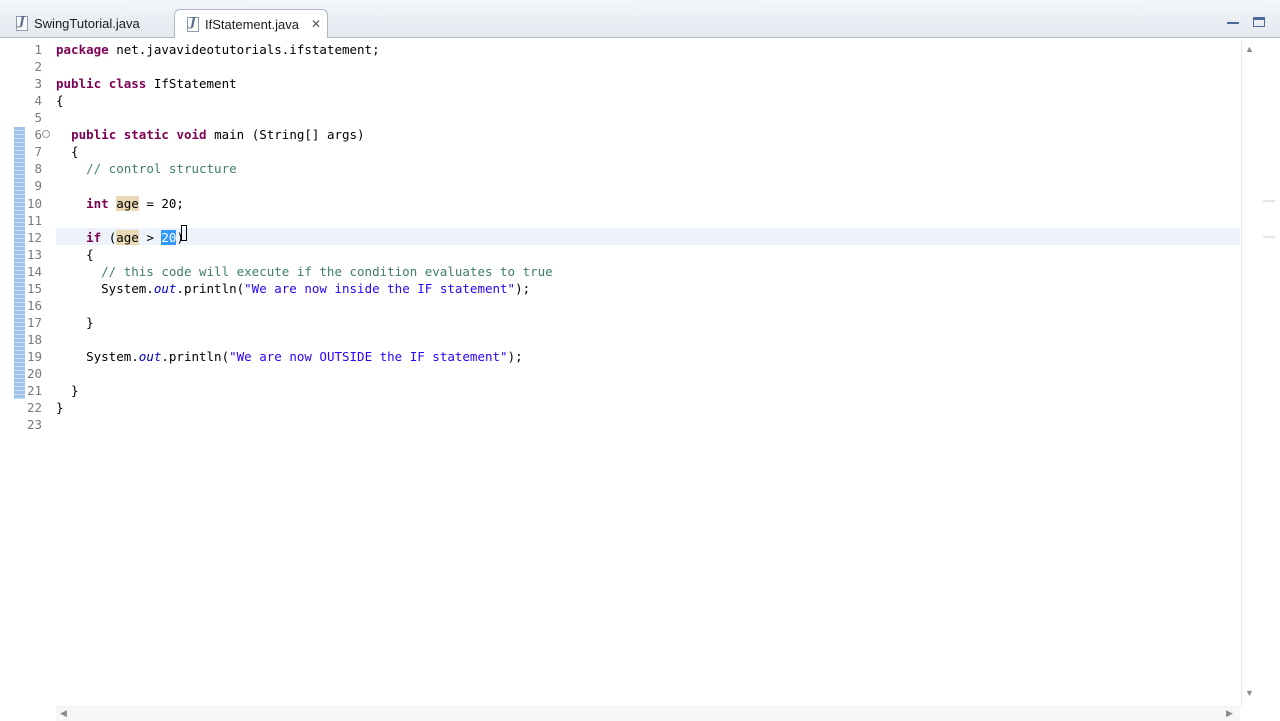 The height and width of the screenshot is (721, 1280). Describe the element at coordinates (620, 100) in the screenshot. I see `code-line: 4{` at that location.